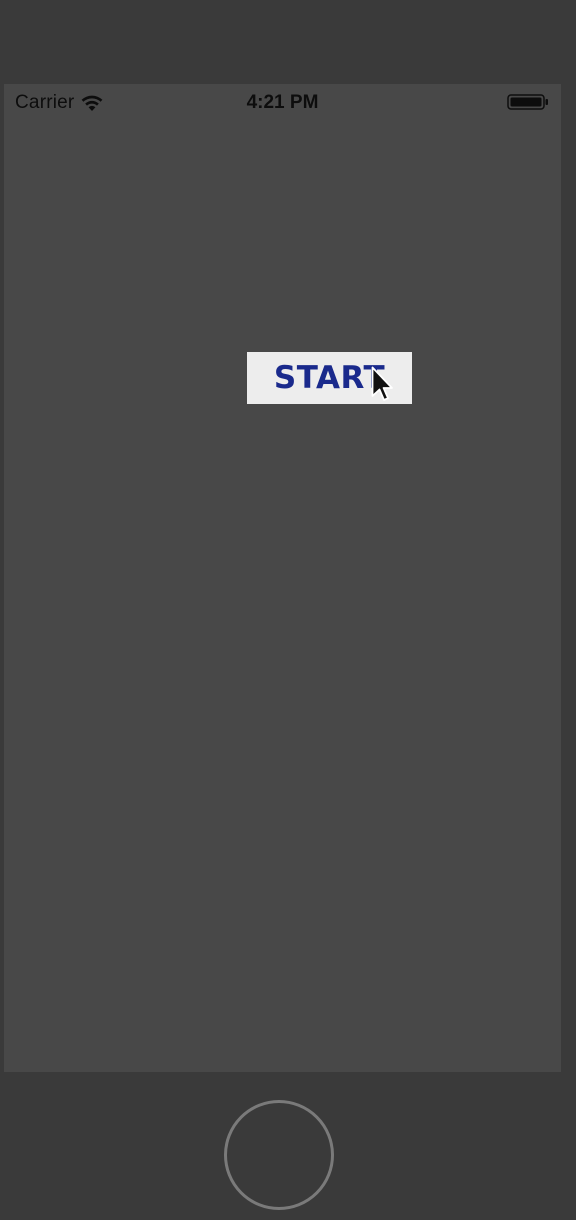 This screenshot has width=576, height=1220. I want to click on device-bezel-top, so click(288, 42).